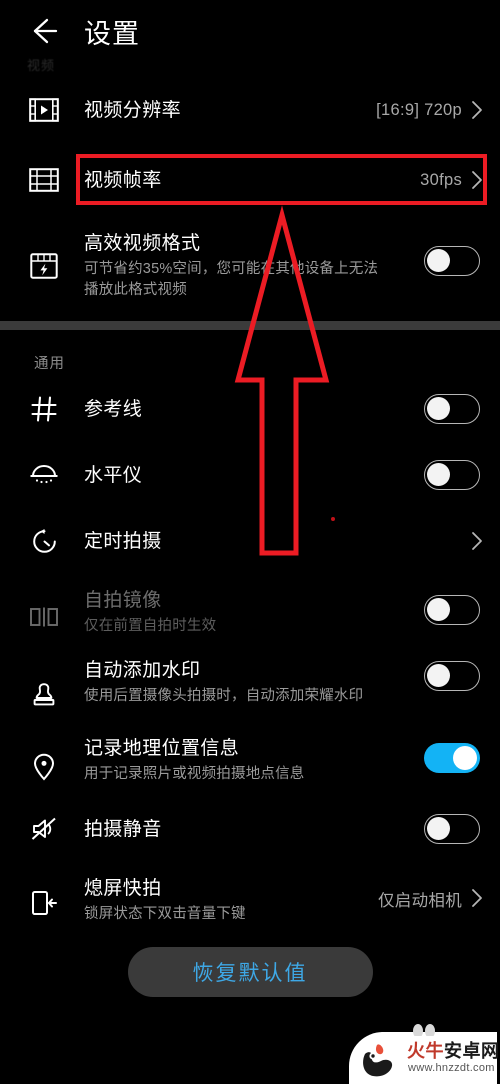 Image resolution: width=500 pixels, height=1084 pixels. I want to click on row-quick-snapshot: 熄屏快拍 锁屏状态下双击音量下键 仅启动相机, so click(250, 897).